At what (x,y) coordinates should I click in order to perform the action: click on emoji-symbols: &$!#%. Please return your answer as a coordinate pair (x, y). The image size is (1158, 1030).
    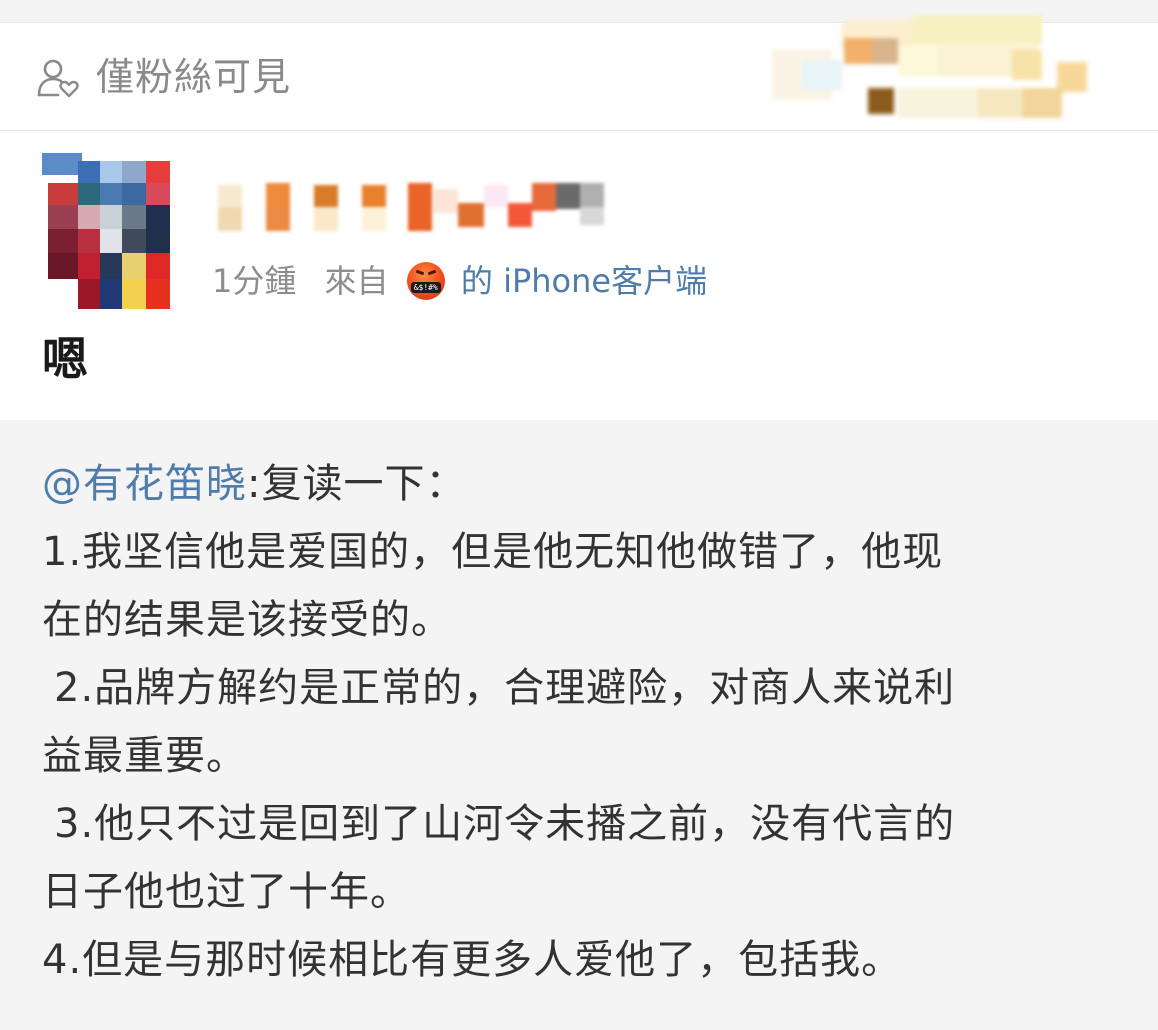
    Looking at the image, I should click on (425, 287).